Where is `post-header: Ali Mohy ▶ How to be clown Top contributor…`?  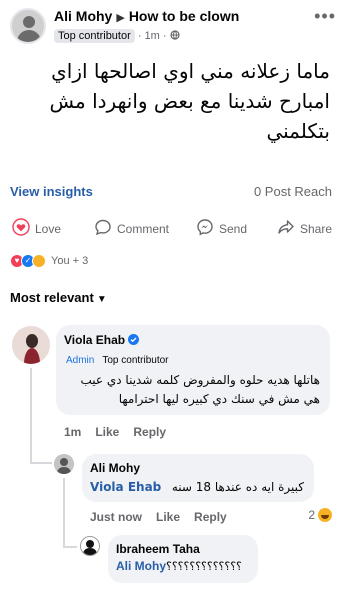
post-header: Ali Mohy ▶ How to be clown Top contributor… is located at coordinates (173, 28).